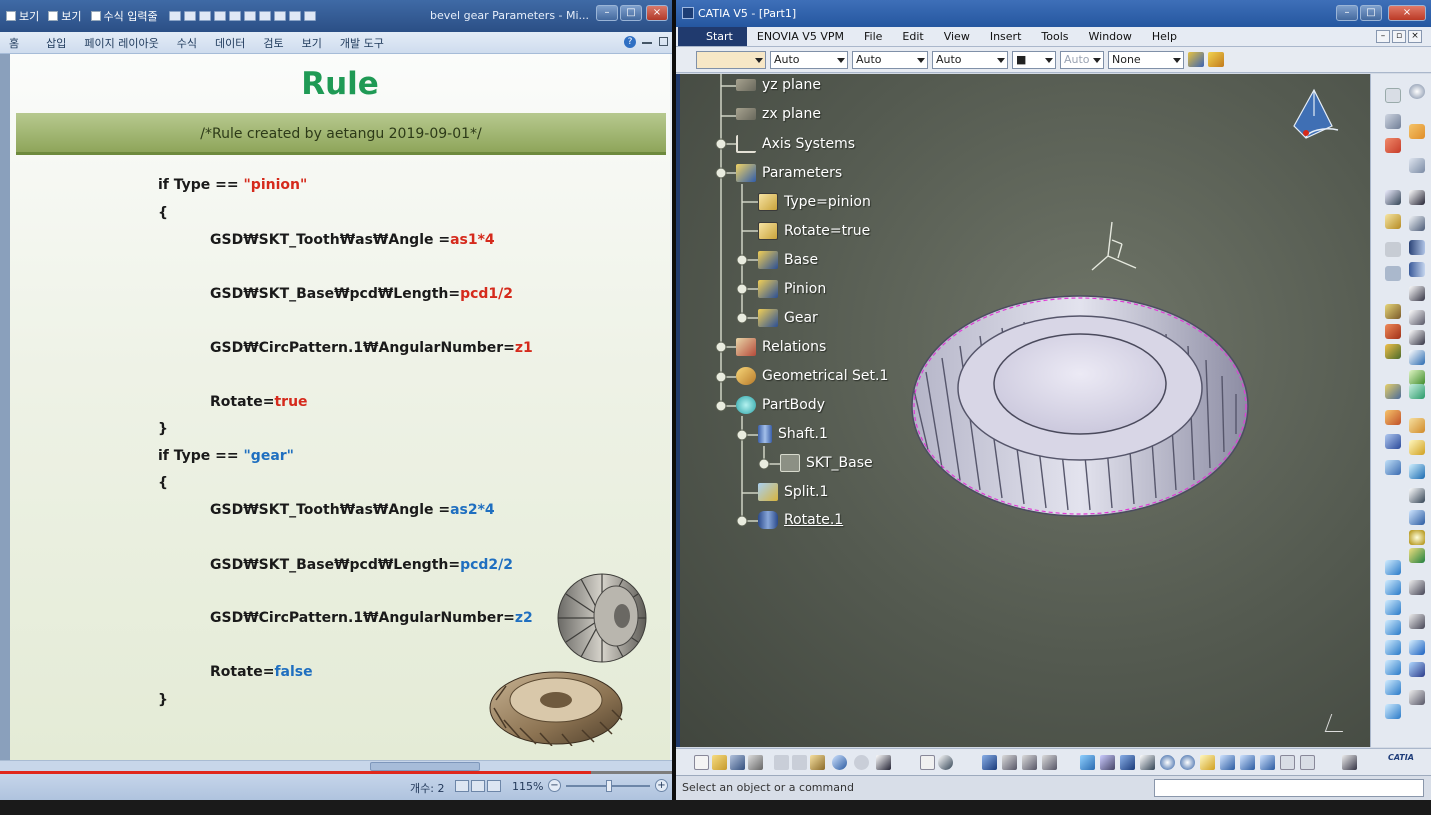  What do you see at coordinates (883, 762) in the screenshot?
I see `whats-this-icon` at bounding box center [883, 762].